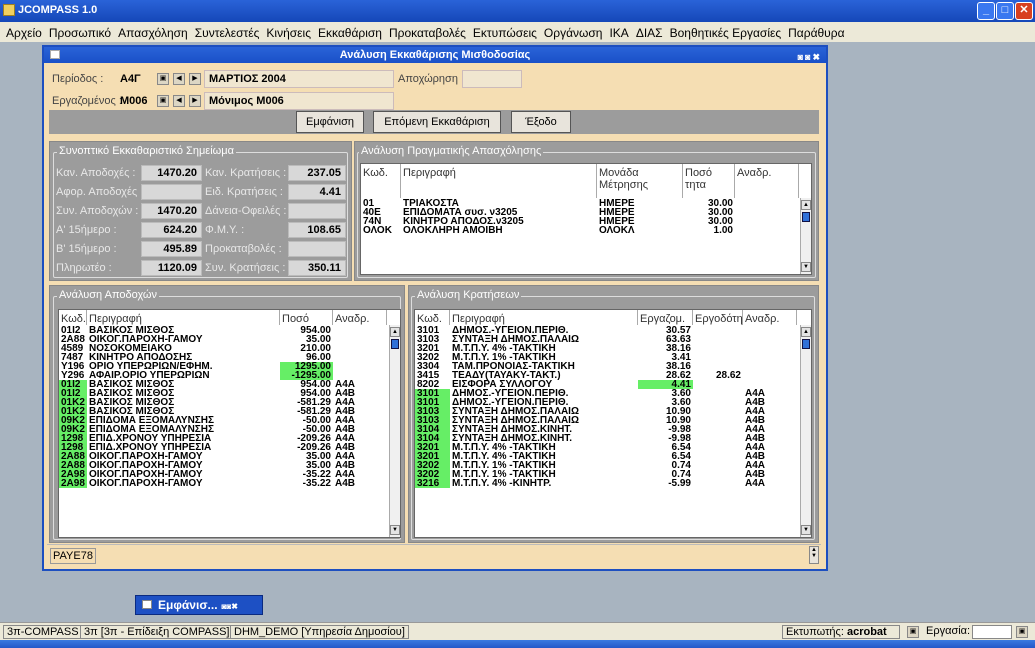 The image size is (1035, 648). What do you see at coordinates (179, 79) in the screenshot?
I see `period-prev-icon: ◀` at bounding box center [179, 79].